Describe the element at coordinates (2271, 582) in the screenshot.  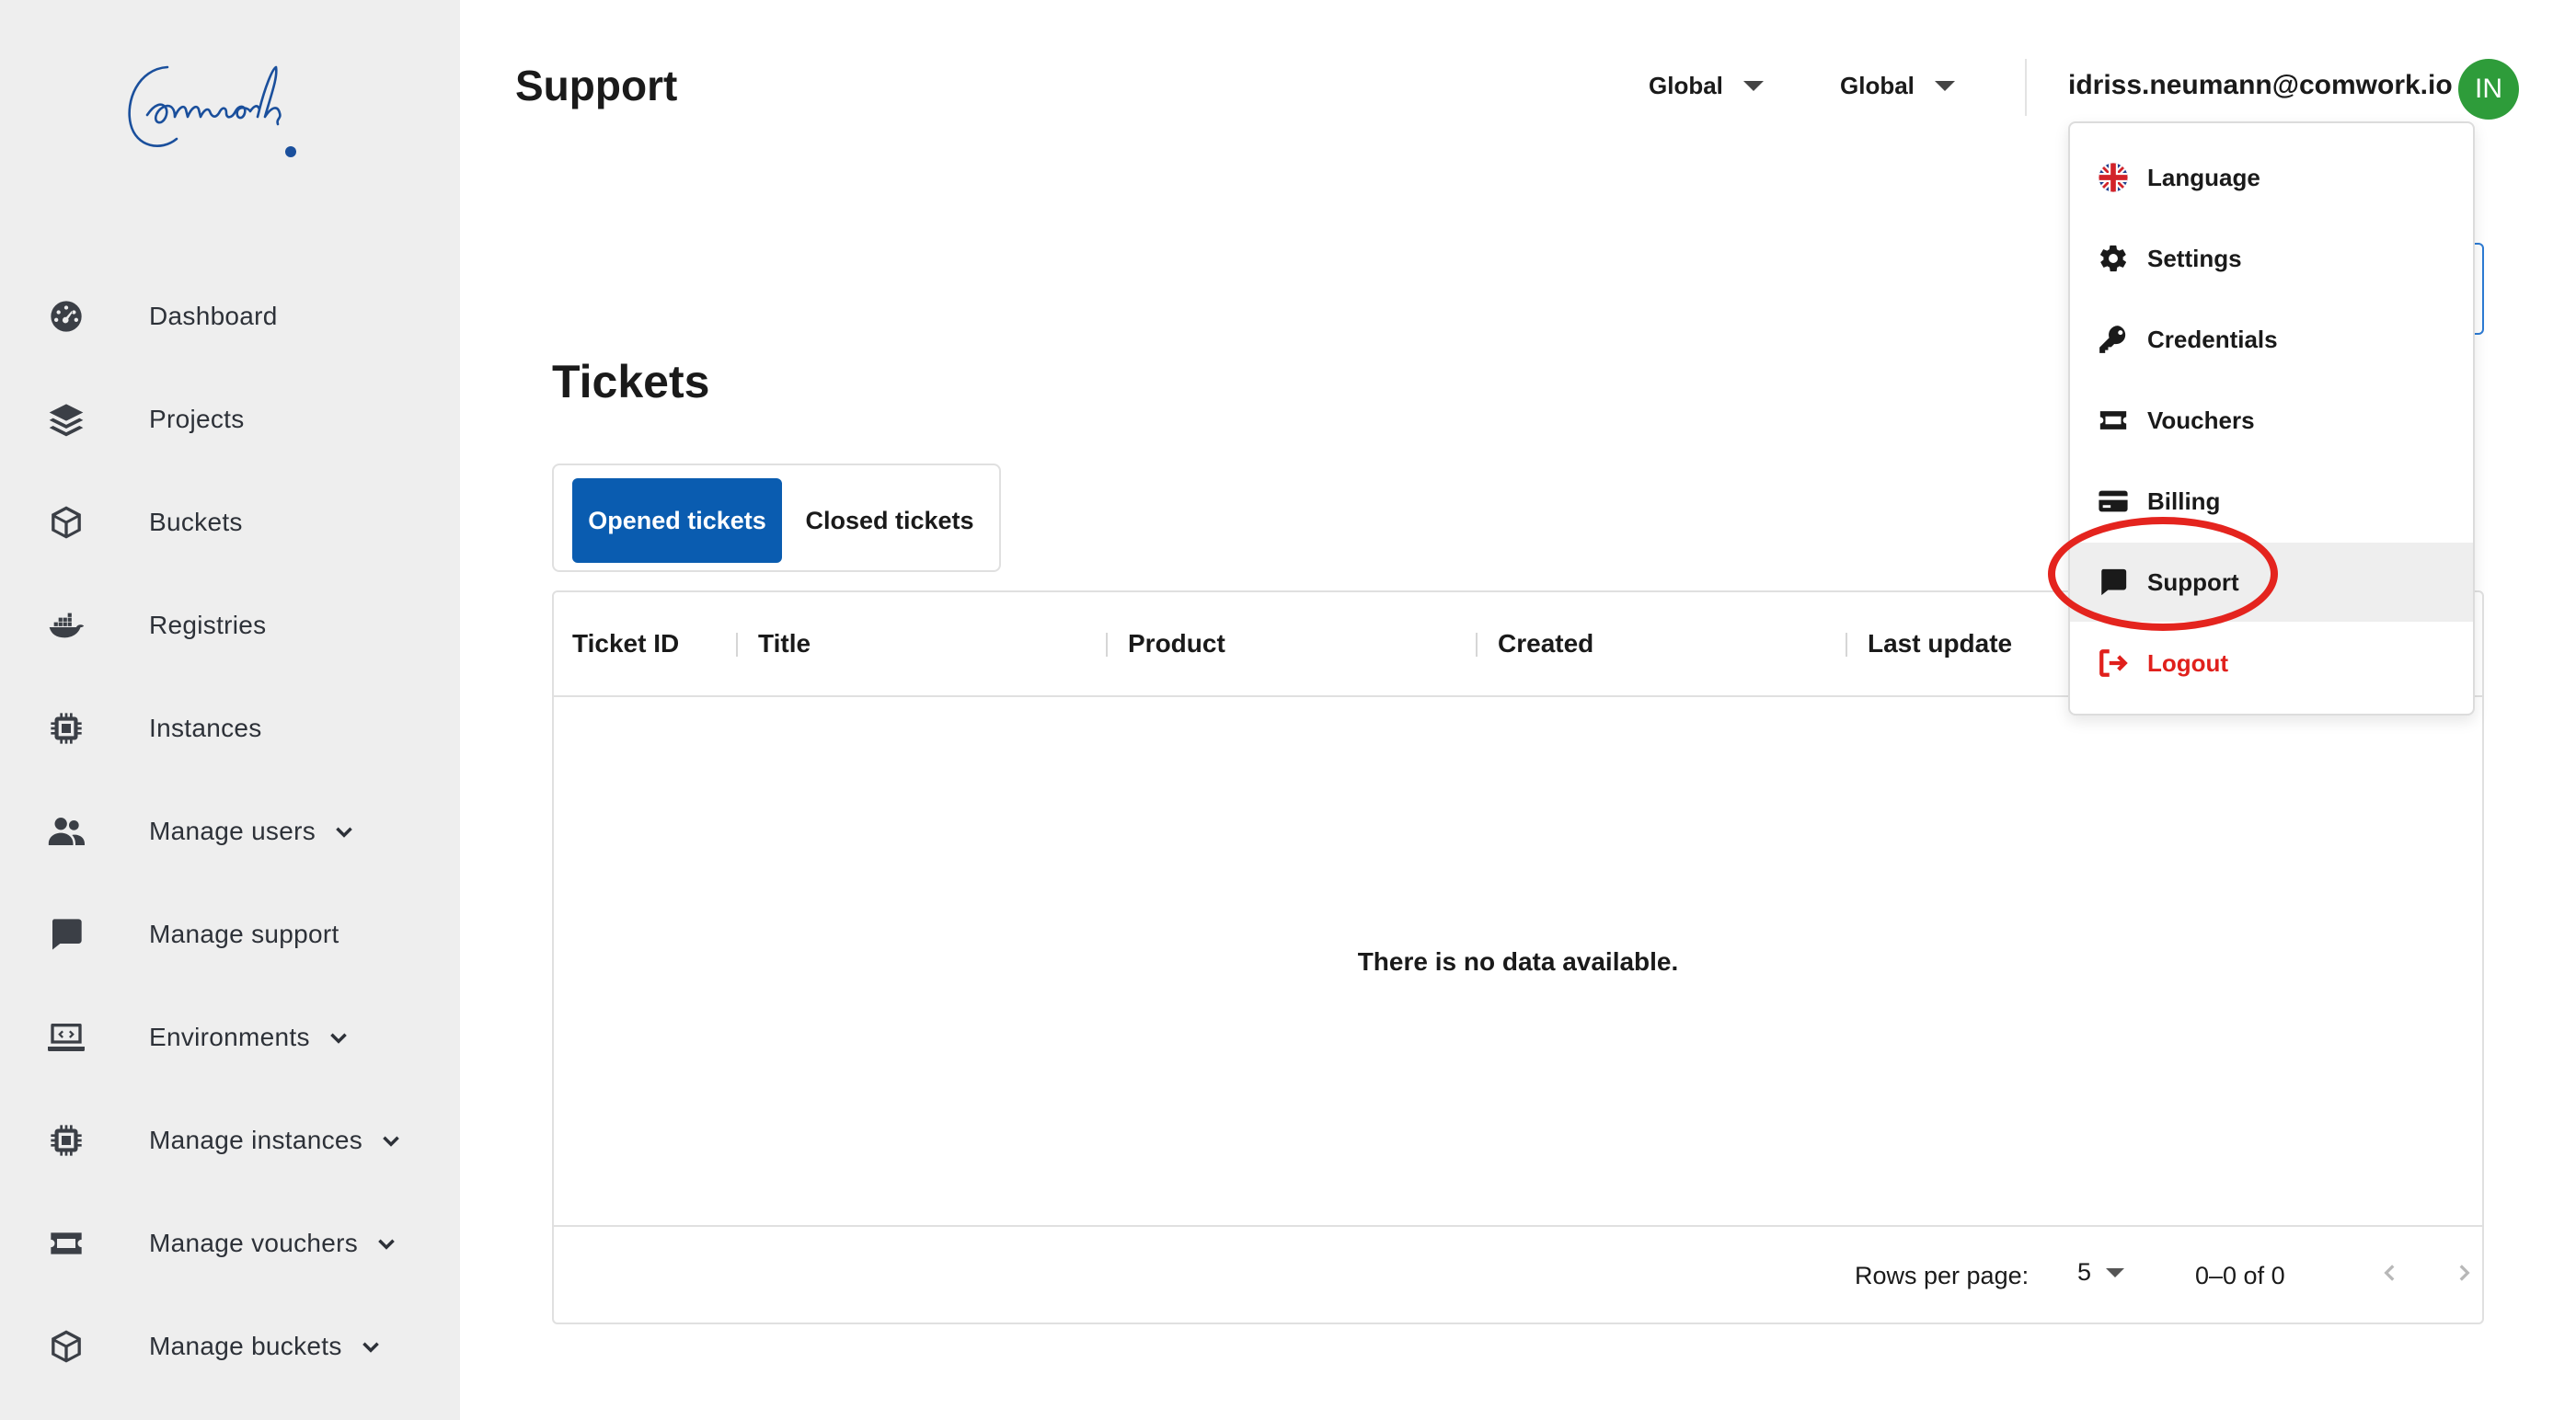
I see `menu-item-support: Support` at that location.